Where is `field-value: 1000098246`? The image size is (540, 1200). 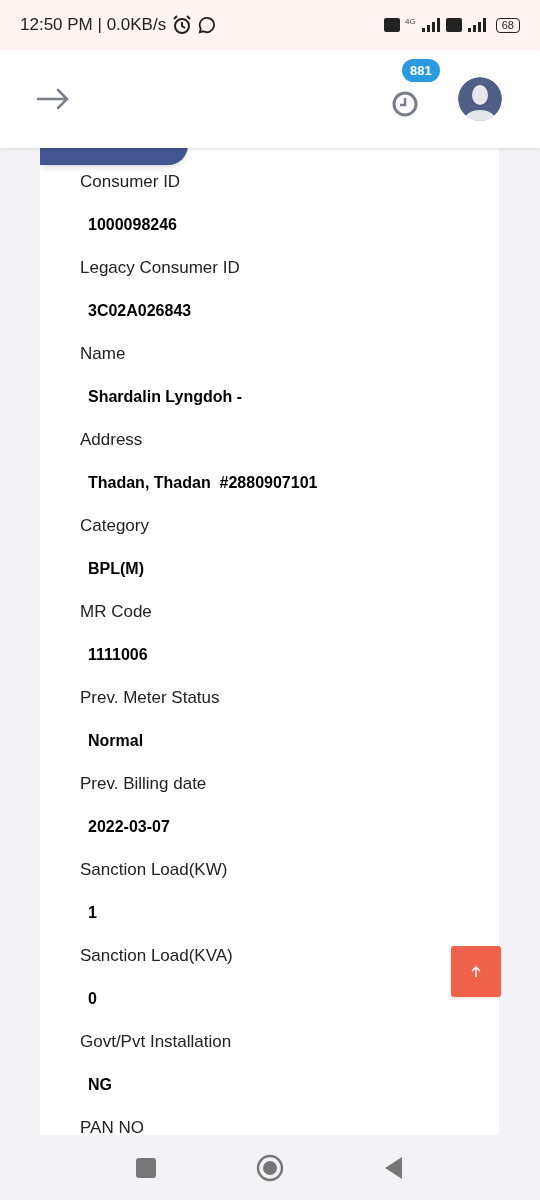 field-value: 1000098246 is located at coordinates (132, 225).